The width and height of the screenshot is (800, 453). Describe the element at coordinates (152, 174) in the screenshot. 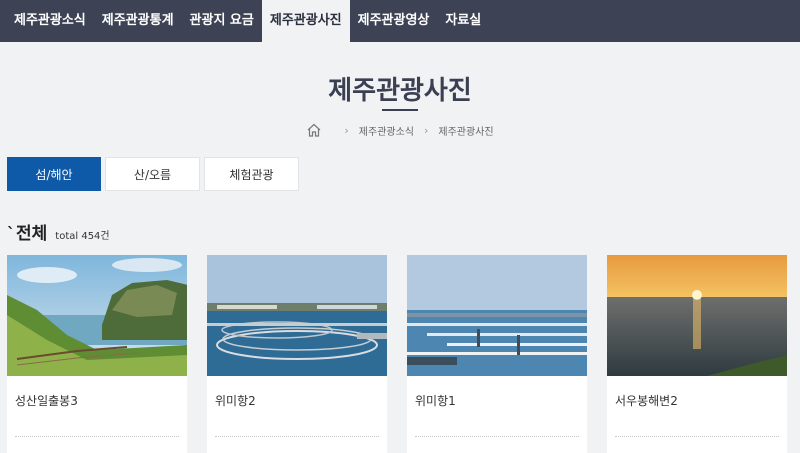

I see `tab-mountain-oreum: 산/오름` at that location.